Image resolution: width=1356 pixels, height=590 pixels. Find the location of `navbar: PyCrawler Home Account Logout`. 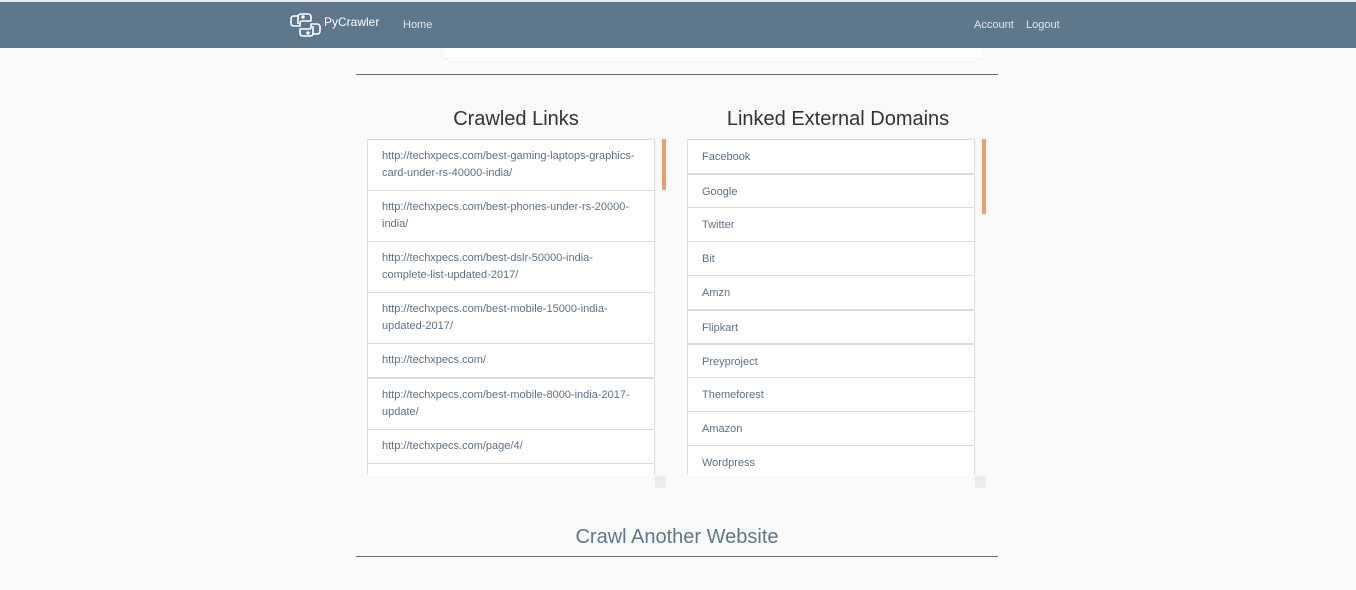

navbar: PyCrawler Home Account Logout is located at coordinates (678, 25).